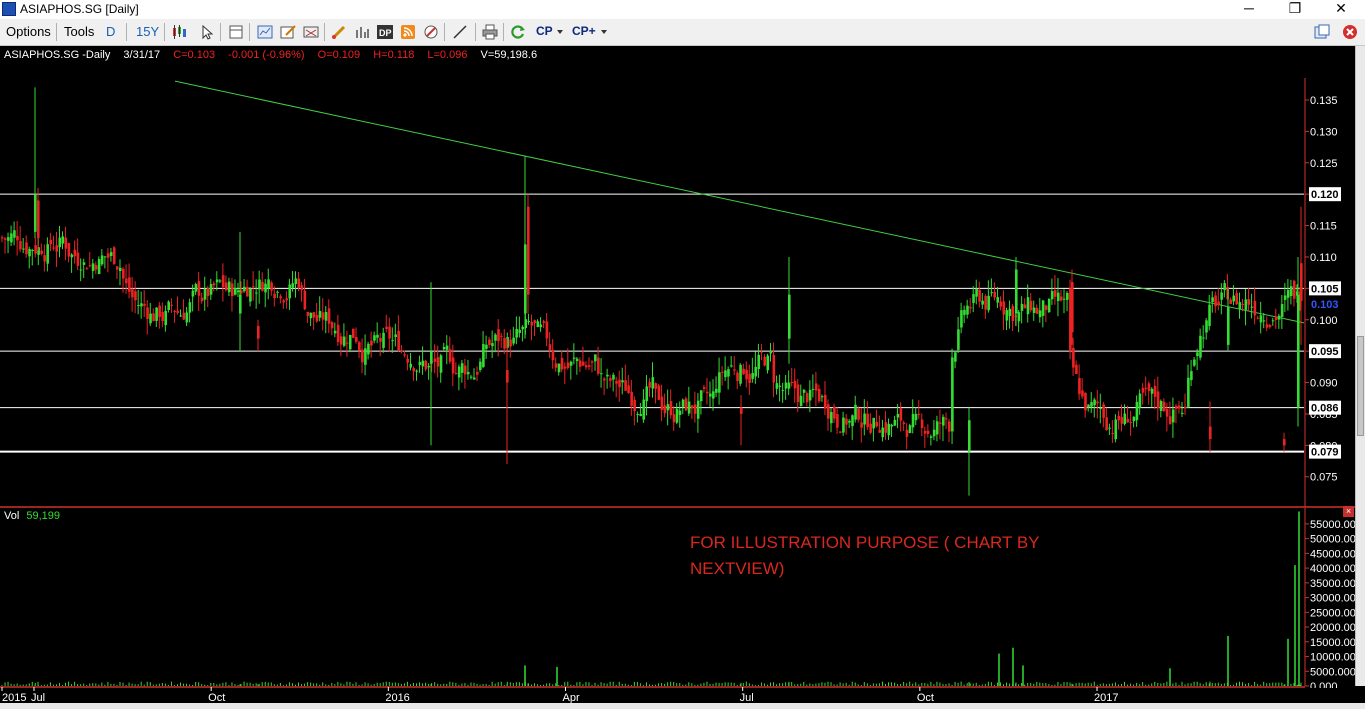 This screenshot has width=1365, height=709. What do you see at coordinates (1332, 525) in the screenshot?
I see `volume-tick-label: 55000.000` at bounding box center [1332, 525].